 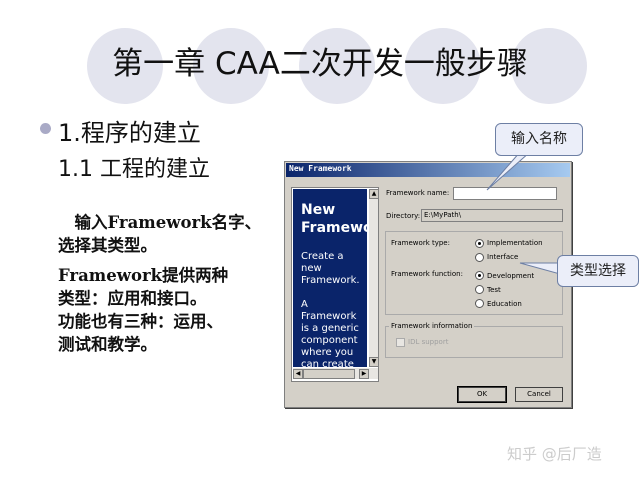 What do you see at coordinates (479, 303) in the screenshot?
I see `radio-education` at bounding box center [479, 303].